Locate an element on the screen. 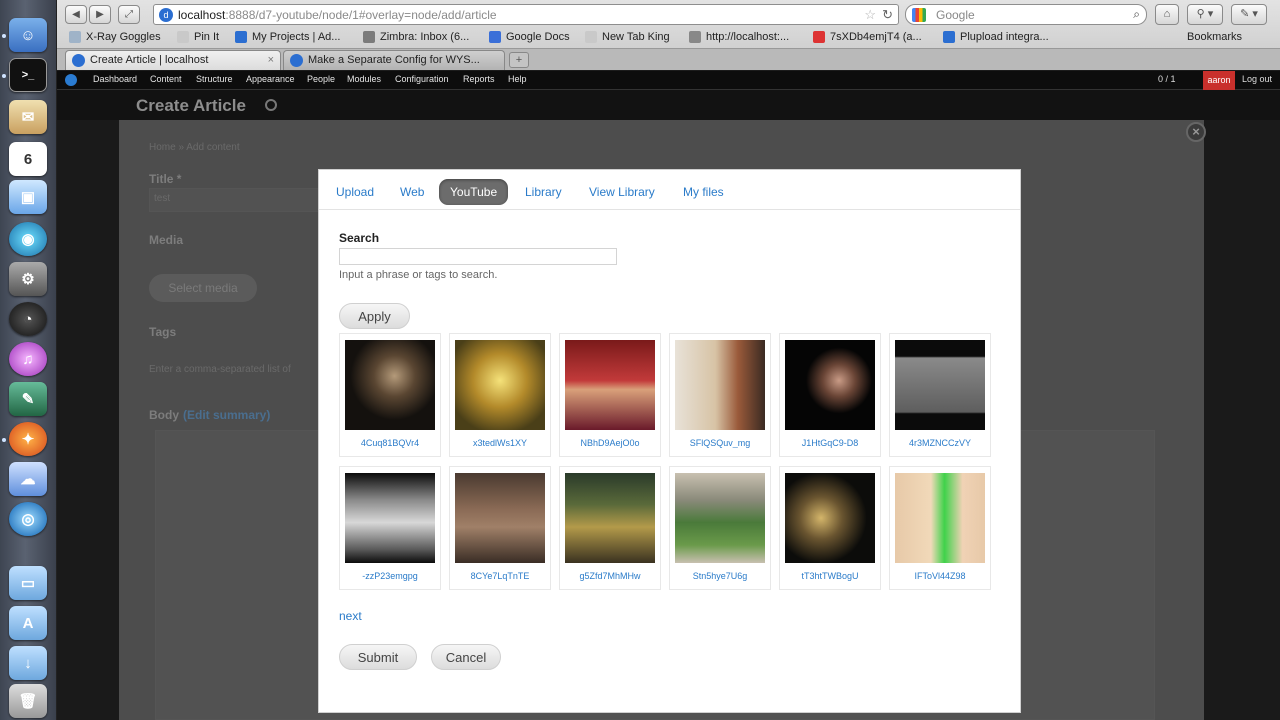  bookmark-item: Google Docs is located at coordinates (529, 37).